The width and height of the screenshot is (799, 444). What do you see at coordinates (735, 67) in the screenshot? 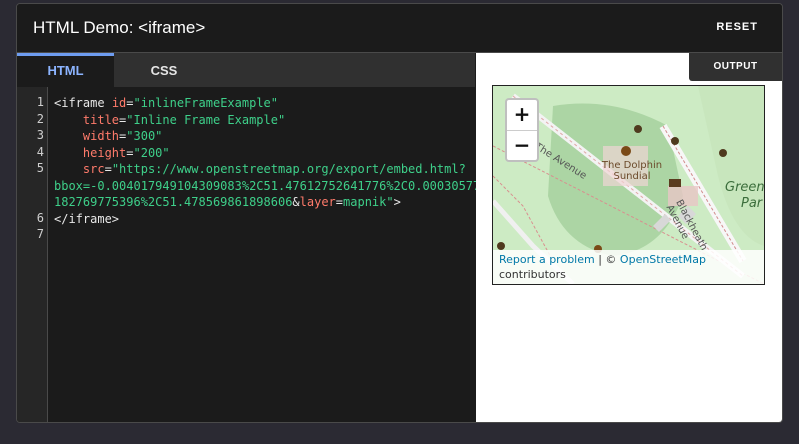
I see `output-tab: OUTPUT` at bounding box center [735, 67].